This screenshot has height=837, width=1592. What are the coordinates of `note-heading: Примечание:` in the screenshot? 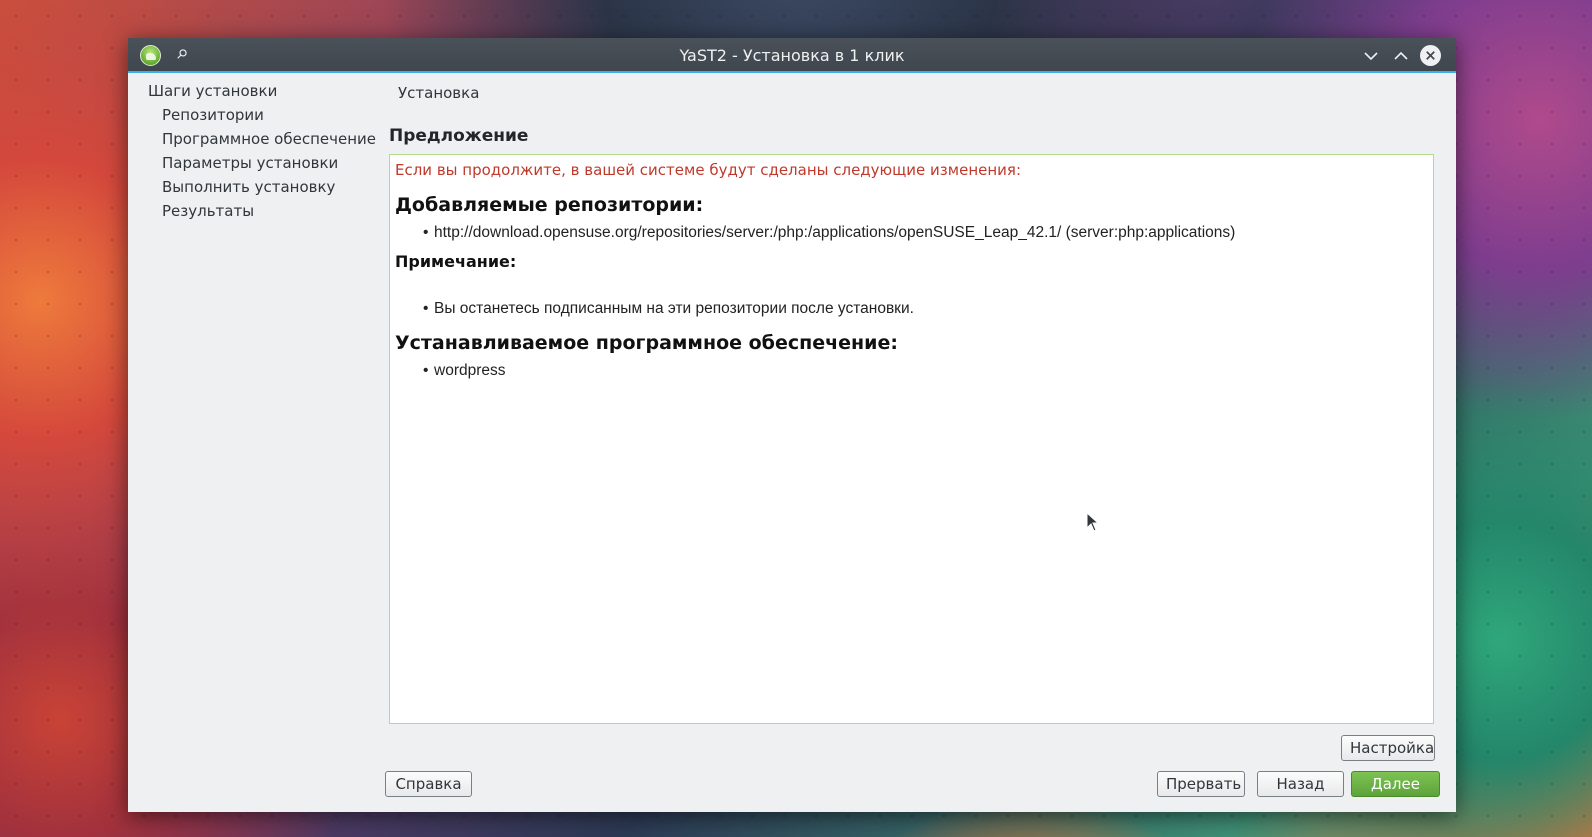 It's located at (456, 261).